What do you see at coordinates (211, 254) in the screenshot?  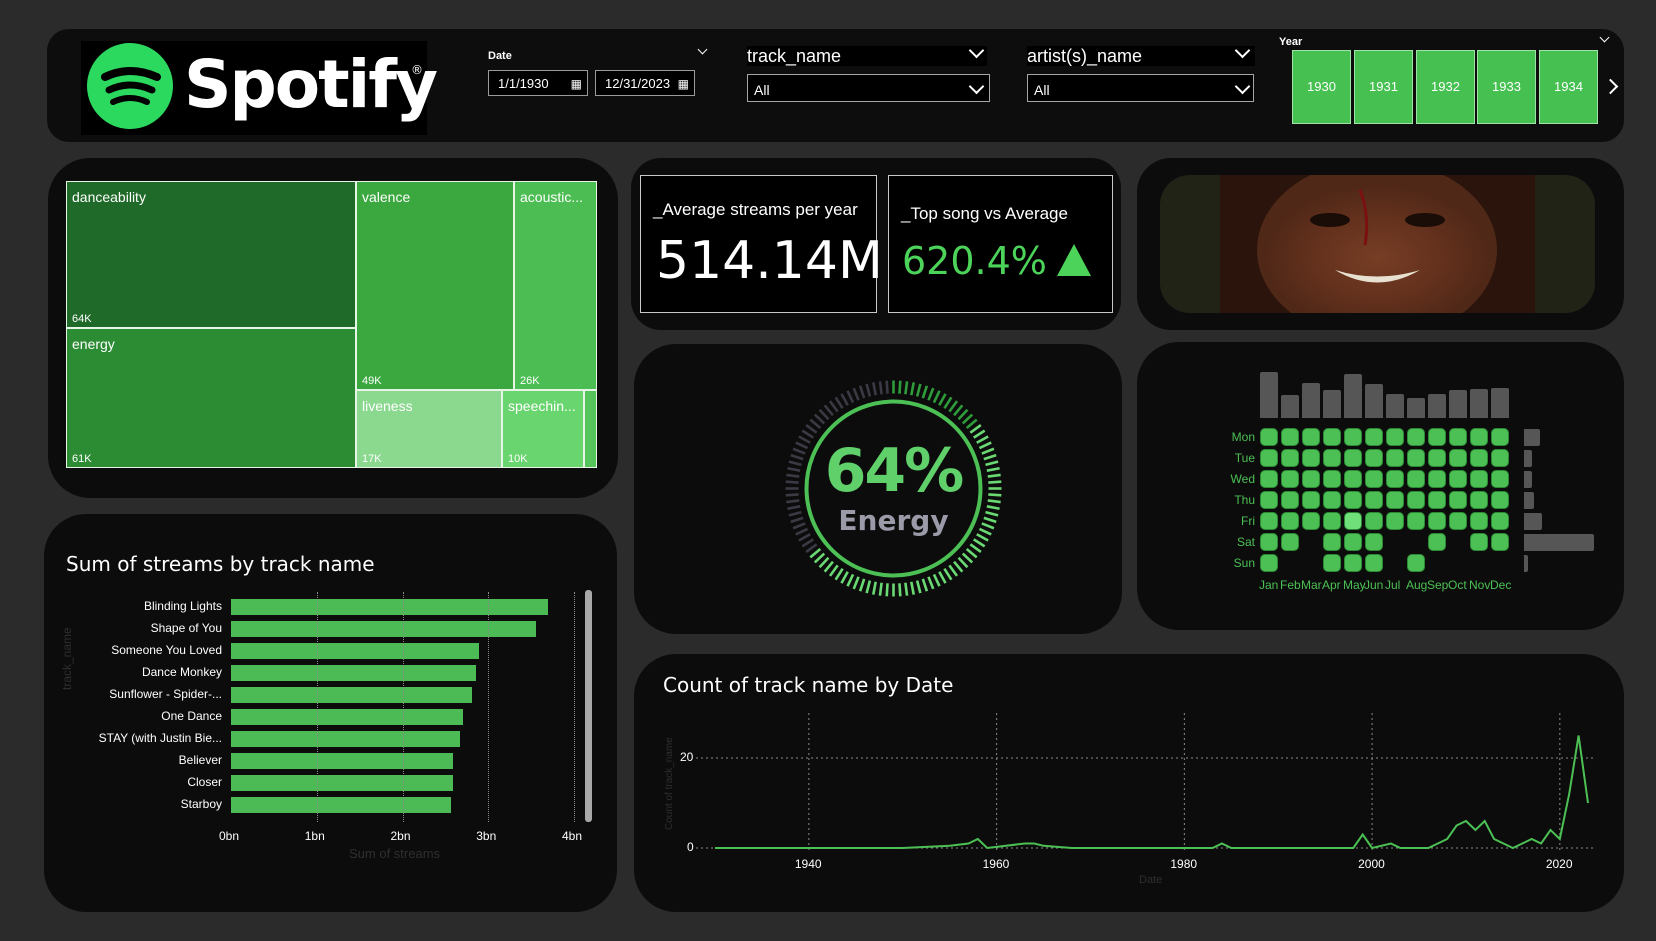 I see `treemap-cell-danceability: danceability 64K` at bounding box center [211, 254].